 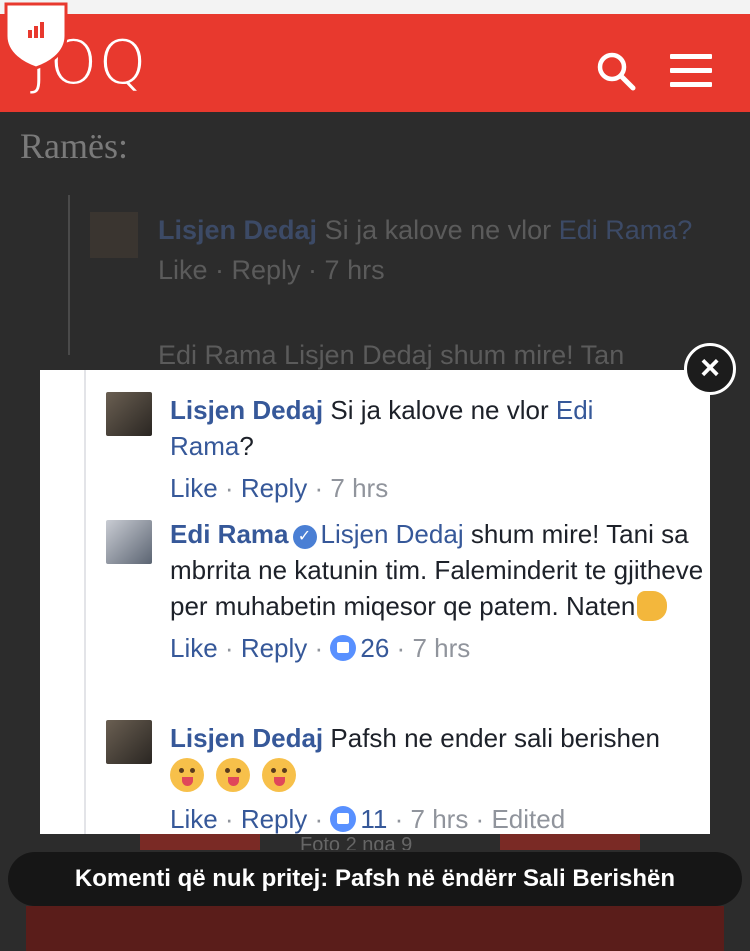 What do you see at coordinates (616, 71) in the screenshot?
I see `search-icon` at bounding box center [616, 71].